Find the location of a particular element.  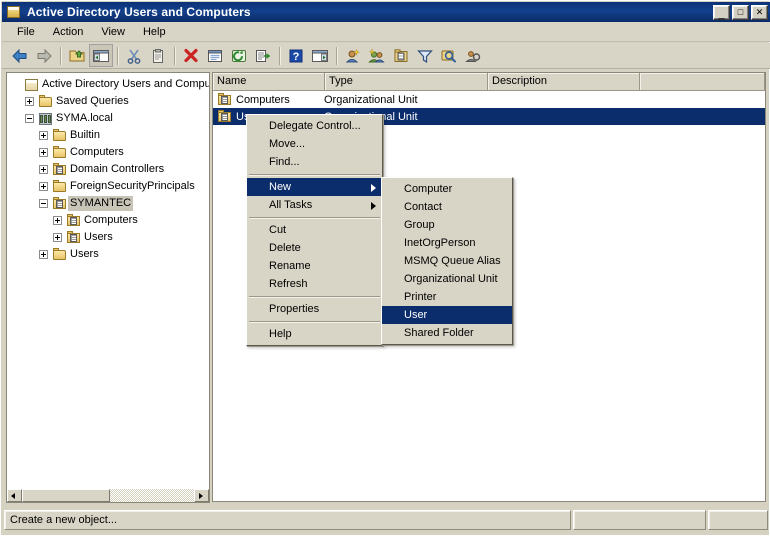

copy-icon is located at coordinates (158, 55).